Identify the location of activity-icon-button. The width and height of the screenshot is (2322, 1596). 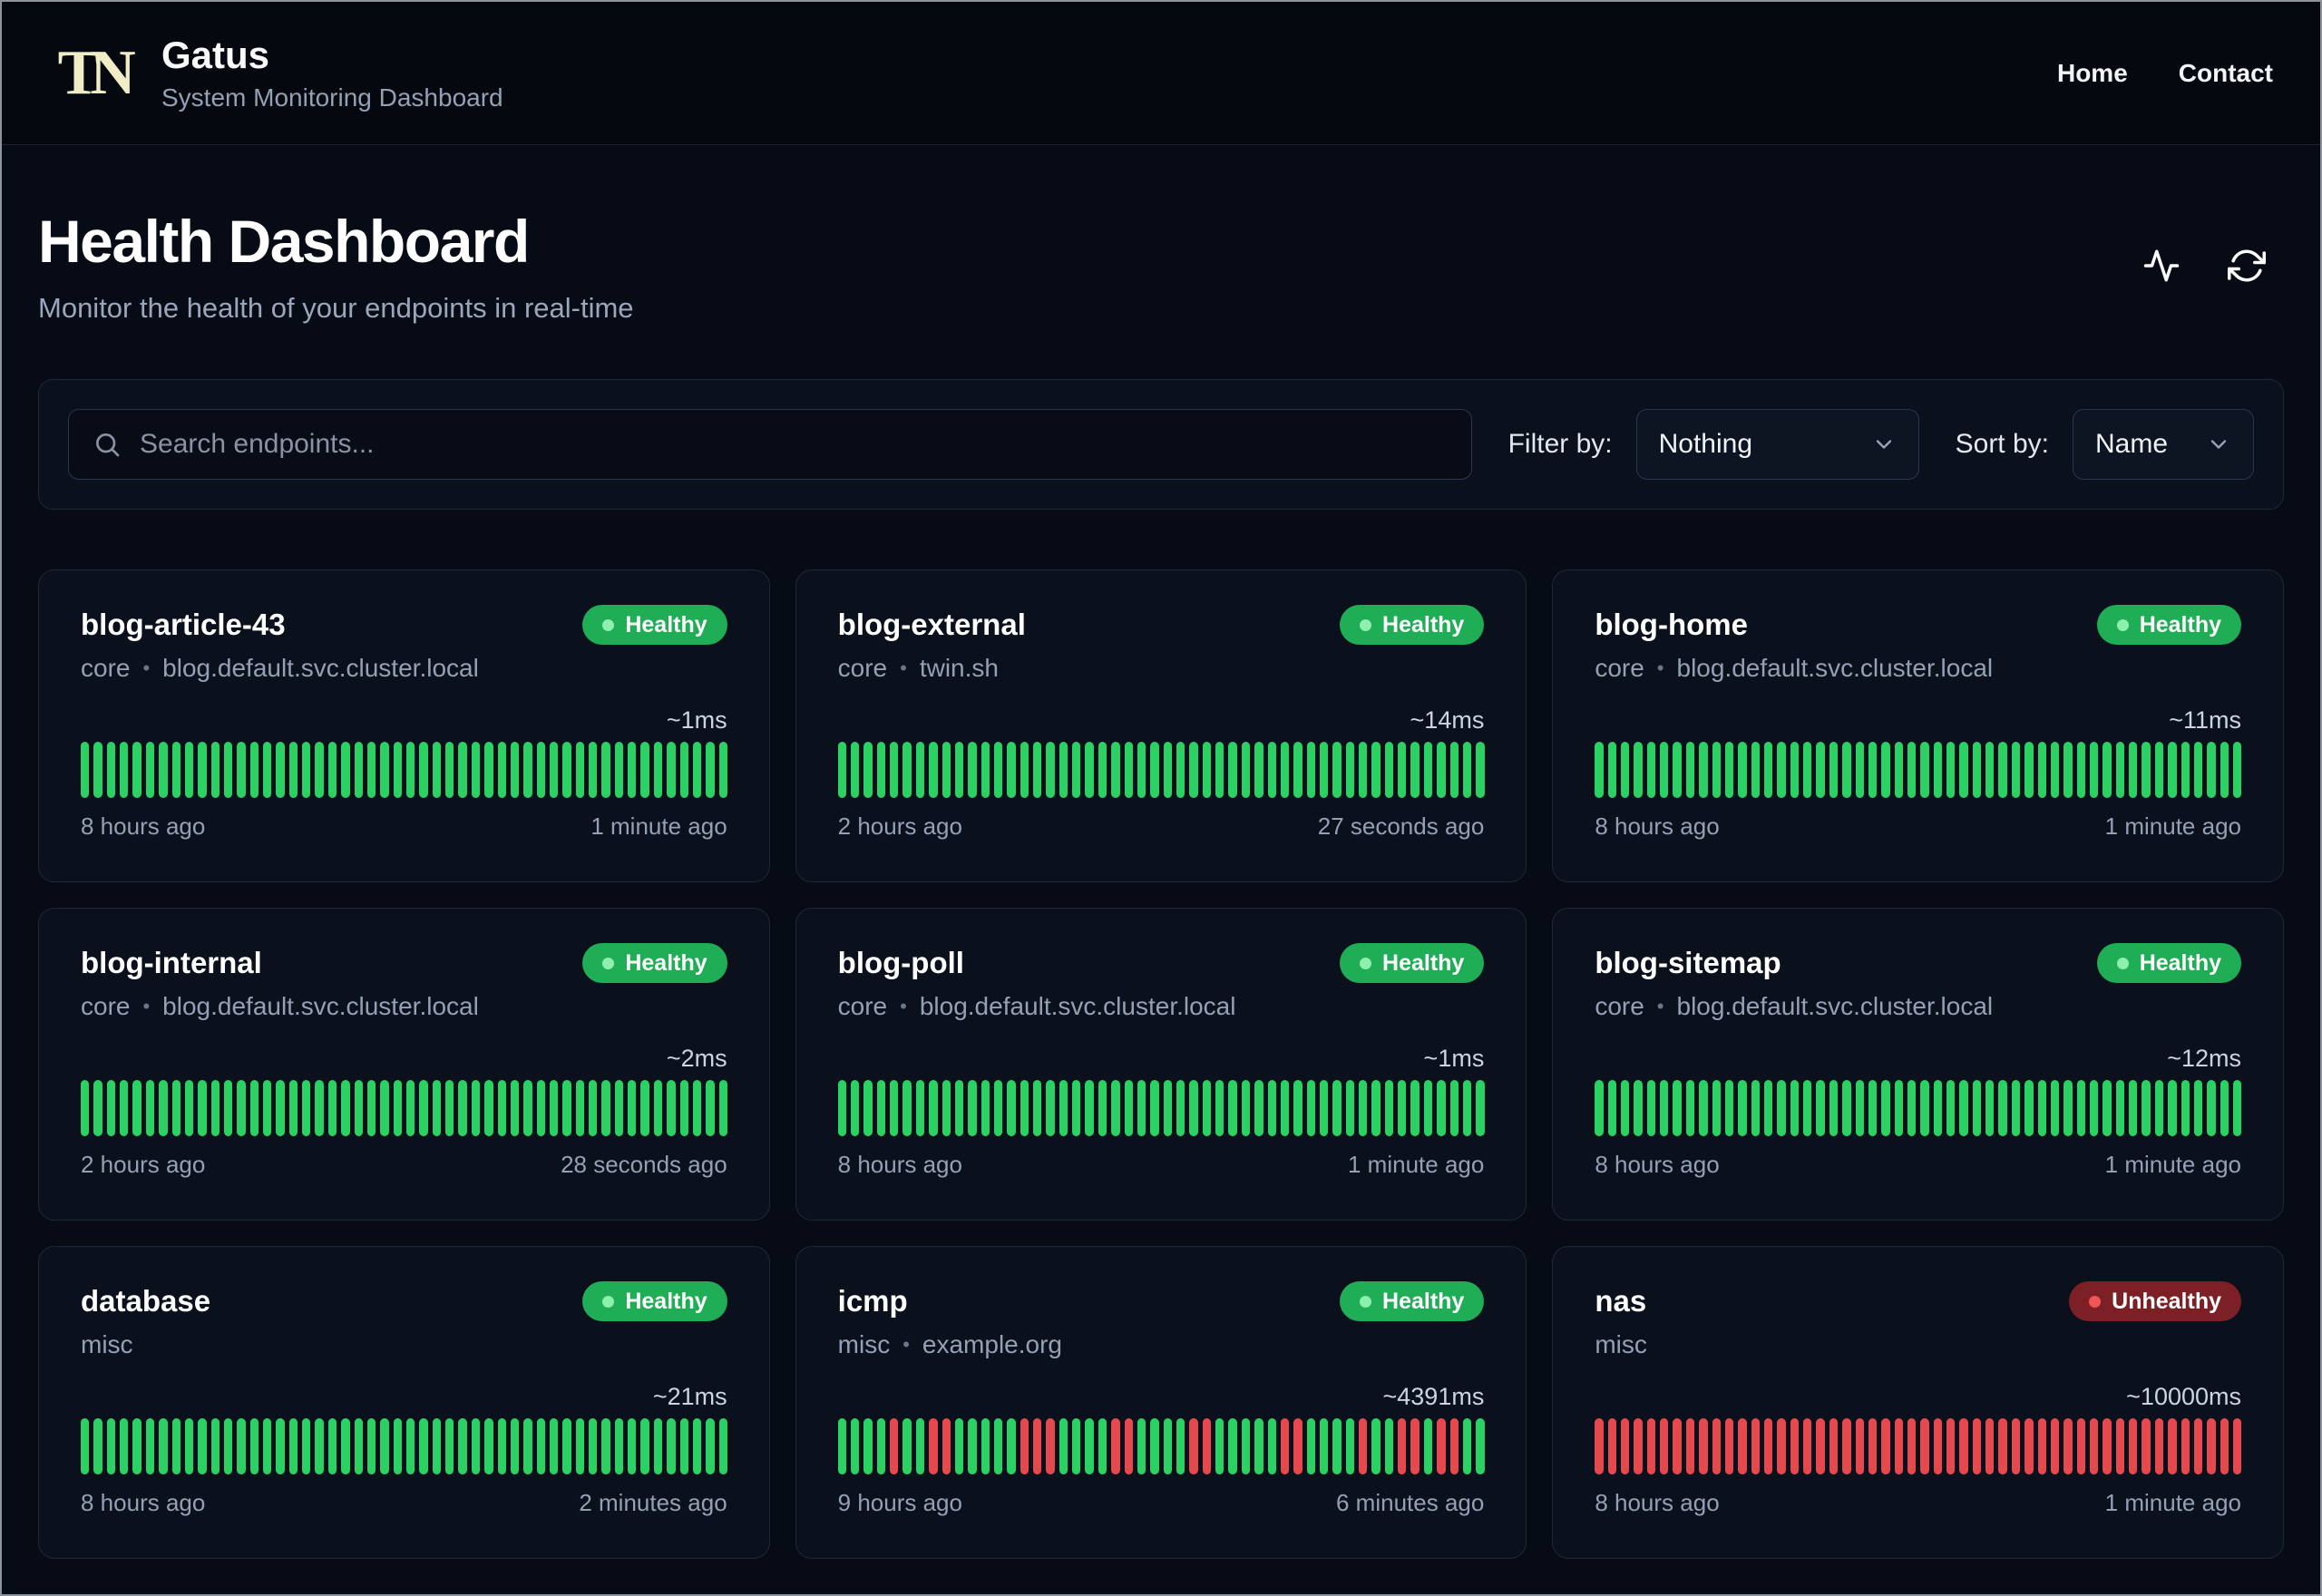
(2161, 266).